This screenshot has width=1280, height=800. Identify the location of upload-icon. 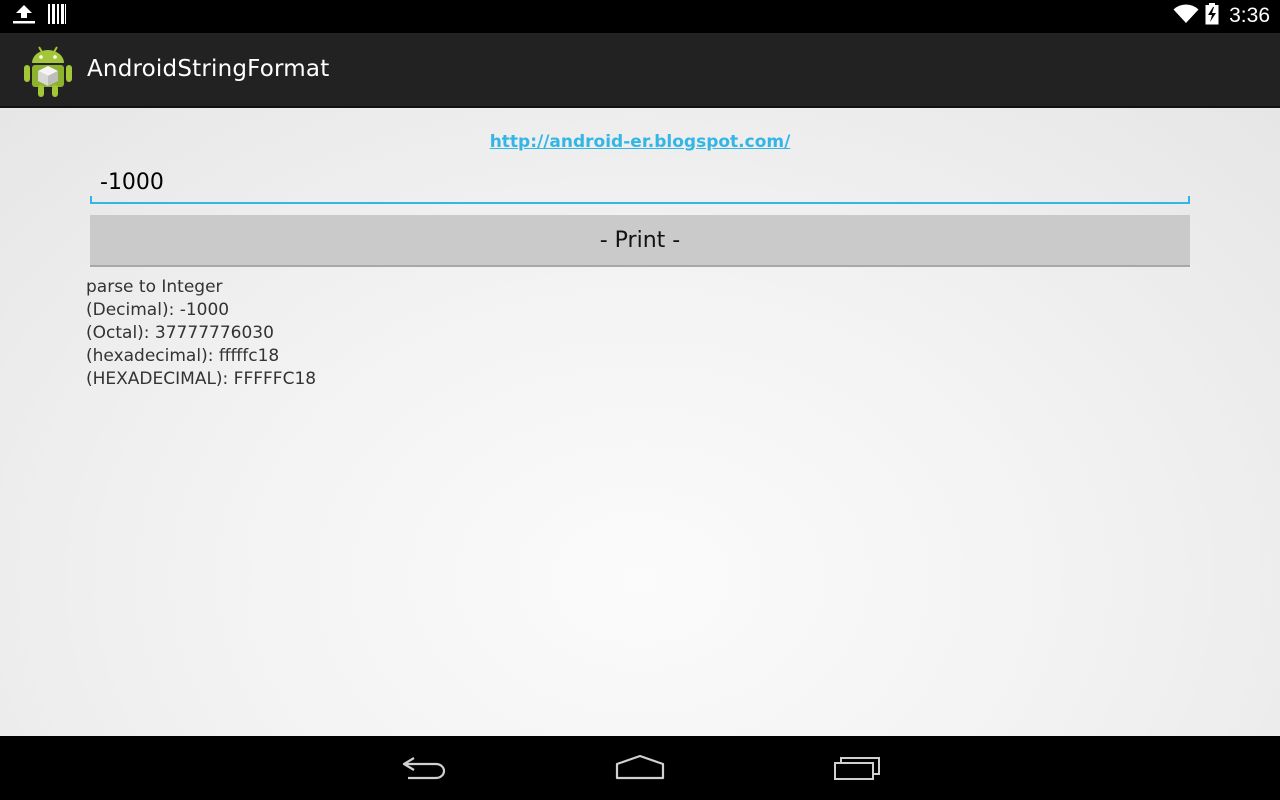
(24, 16).